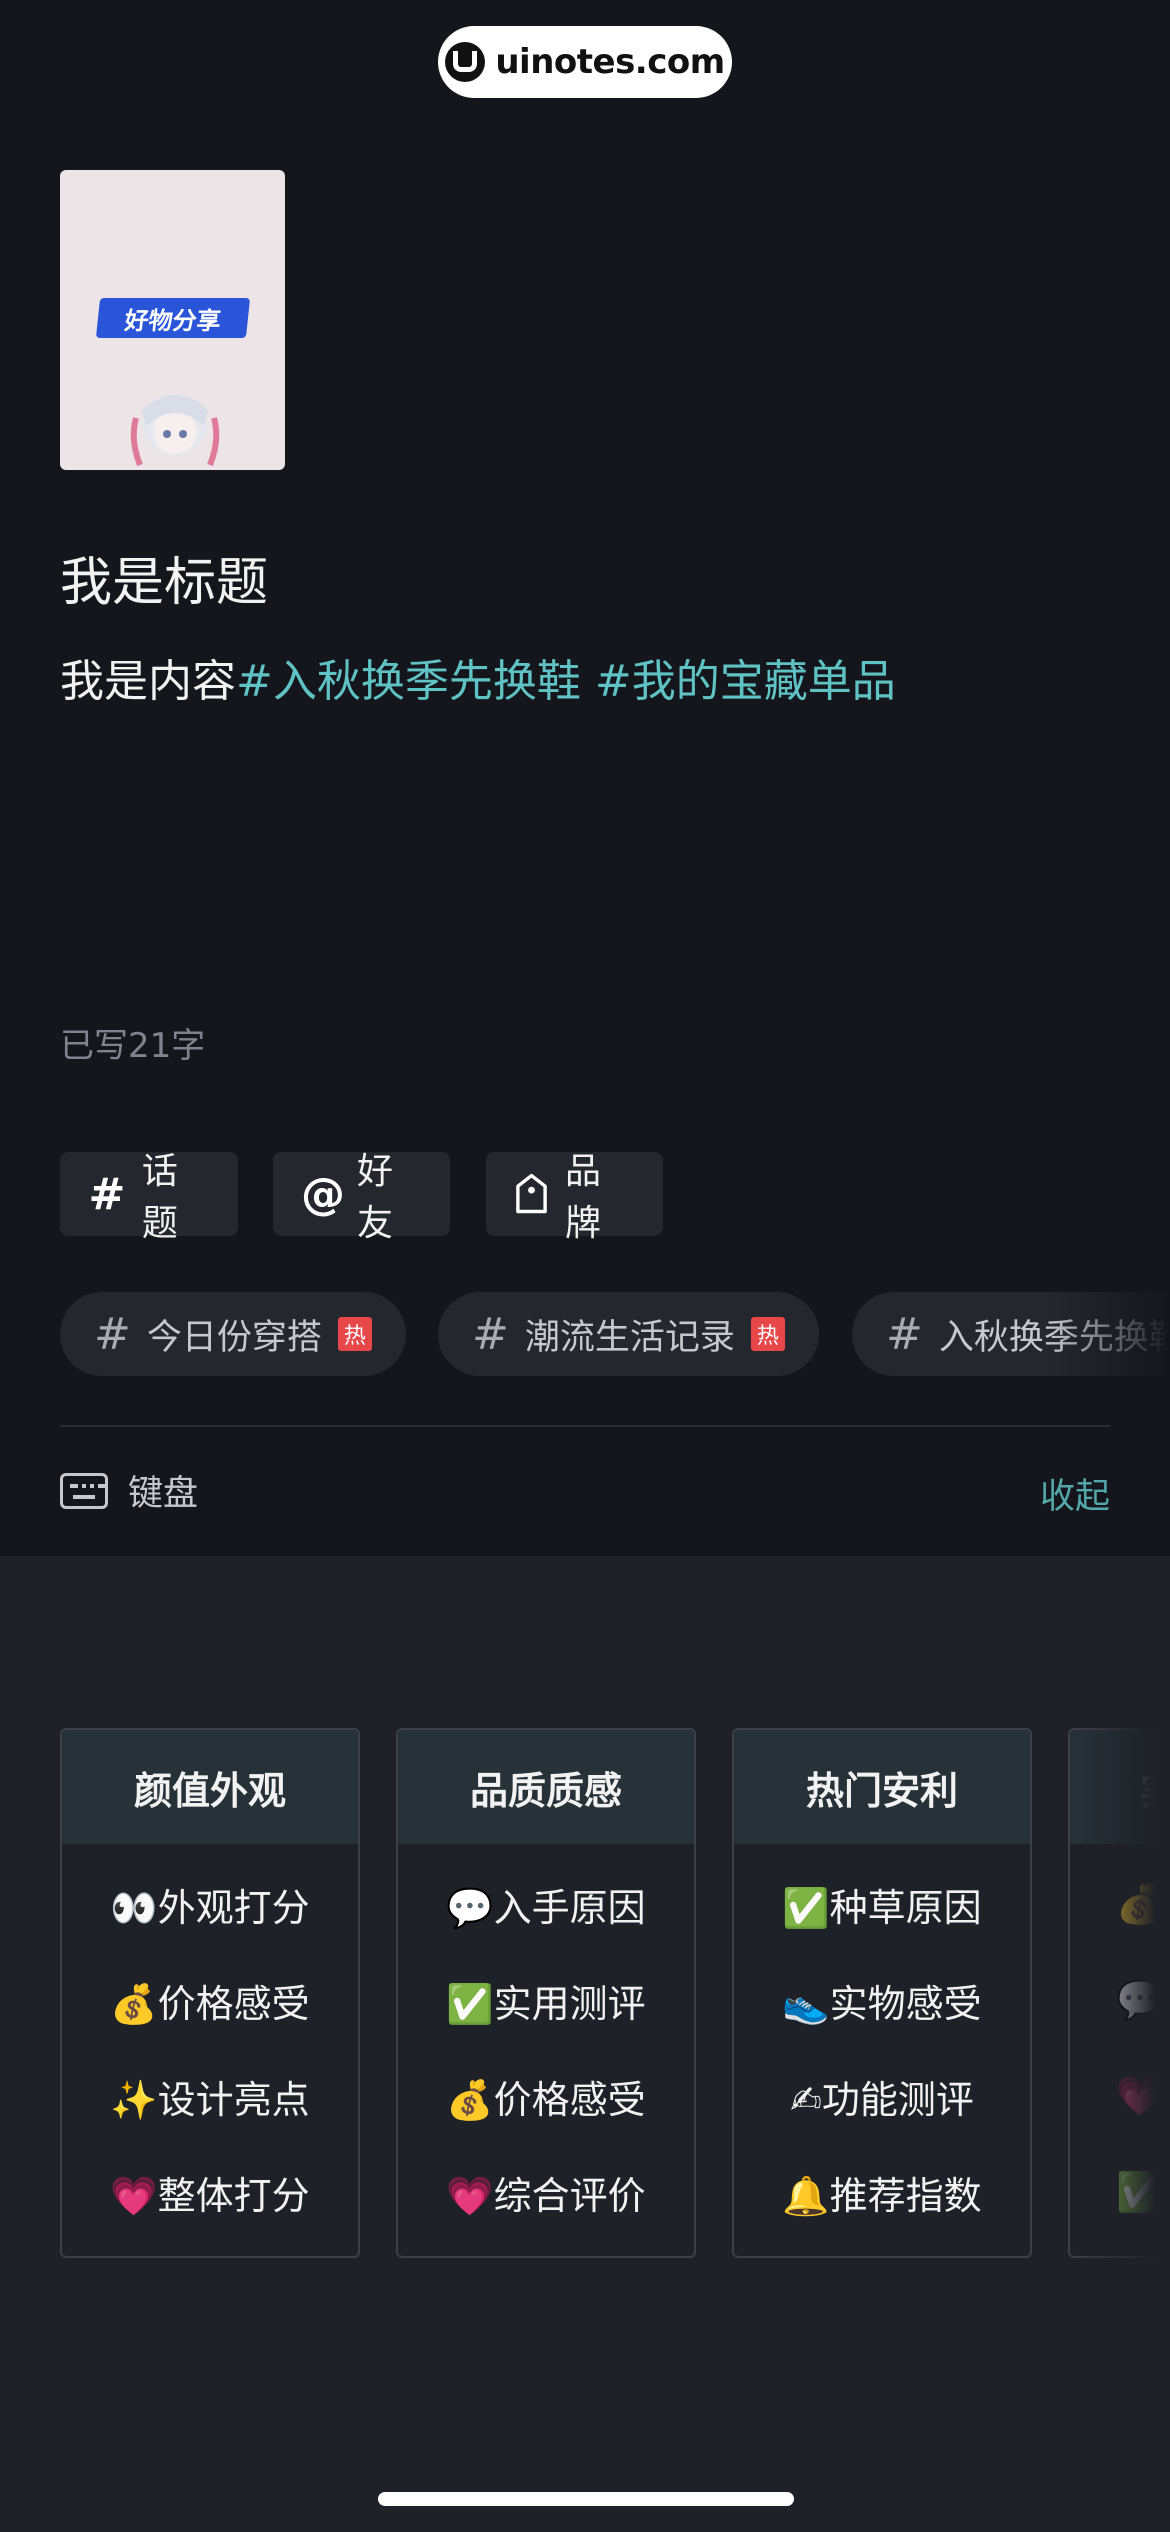 Image resolution: width=1170 pixels, height=2532 pixels. What do you see at coordinates (1075, 1493) in the screenshot?
I see `collapse-button: 收起` at bounding box center [1075, 1493].